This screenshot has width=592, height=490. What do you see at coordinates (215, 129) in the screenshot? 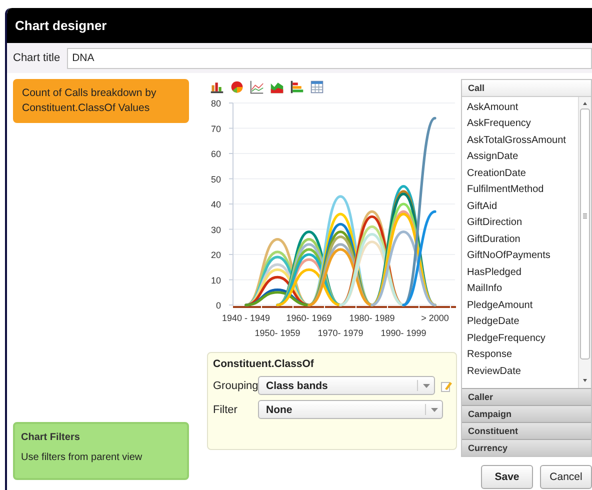
I see `axis-tick-label: 70` at bounding box center [215, 129].